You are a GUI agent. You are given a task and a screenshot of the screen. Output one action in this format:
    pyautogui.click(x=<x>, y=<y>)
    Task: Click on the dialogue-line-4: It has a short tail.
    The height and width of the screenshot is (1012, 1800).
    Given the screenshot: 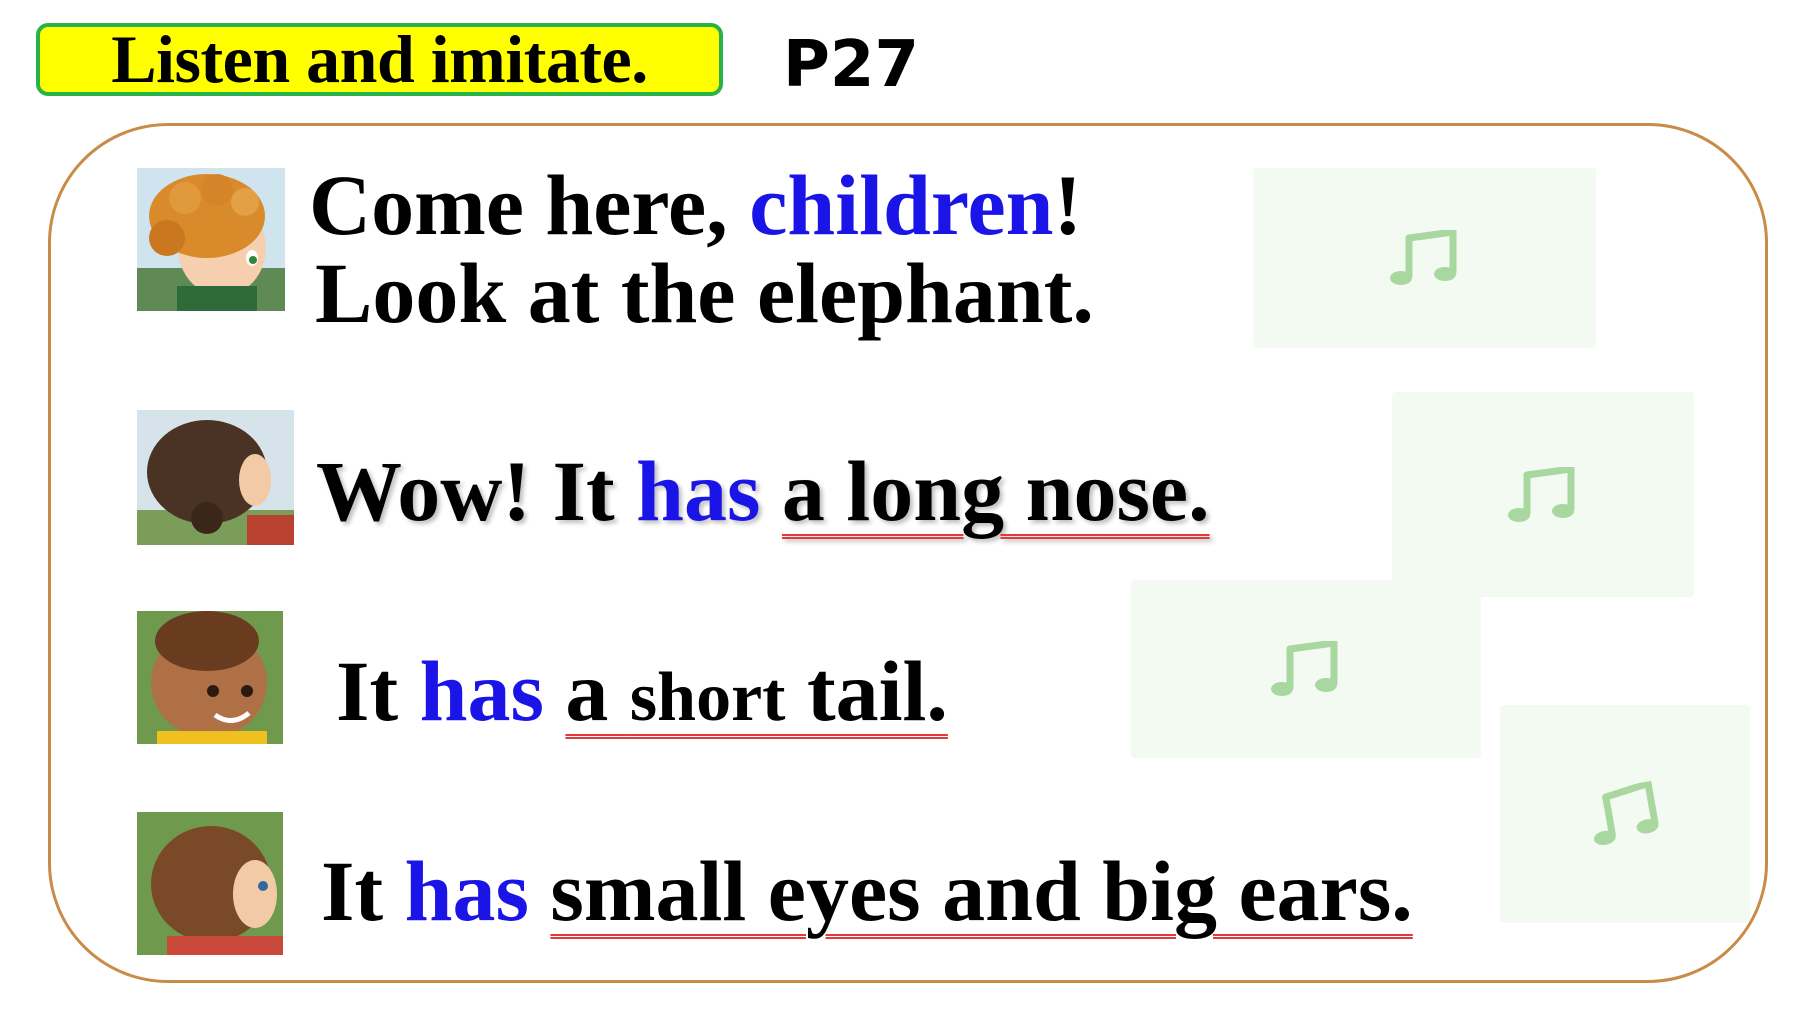 What is the action you would take?
    pyautogui.click(x=642, y=691)
    